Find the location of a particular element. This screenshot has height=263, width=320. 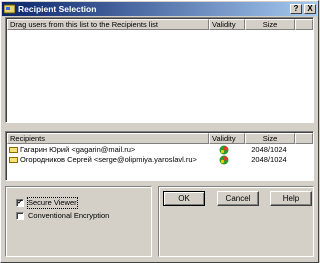

app-icon is located at coordinates (9, 9).